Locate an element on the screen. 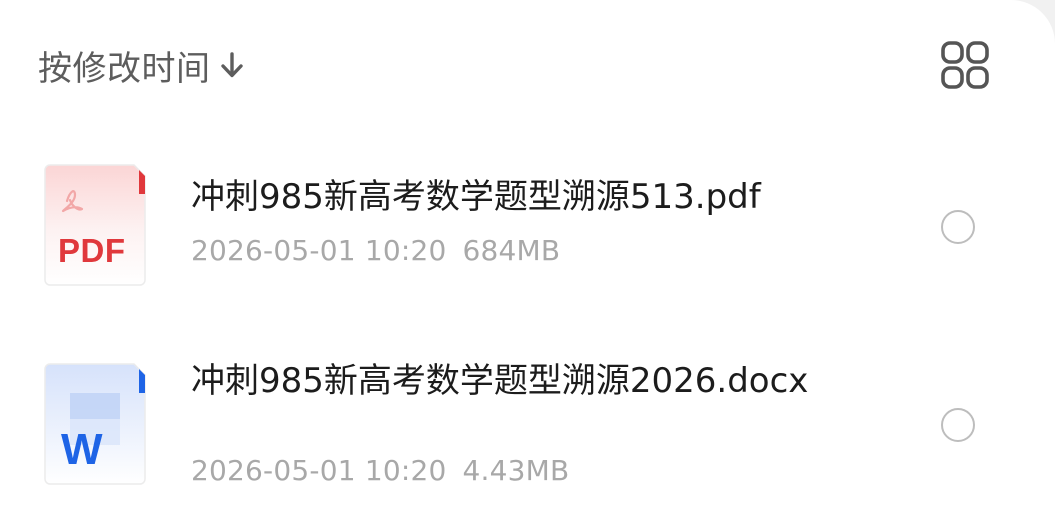  arrow-down-icon is located at coordinates (232, 65).